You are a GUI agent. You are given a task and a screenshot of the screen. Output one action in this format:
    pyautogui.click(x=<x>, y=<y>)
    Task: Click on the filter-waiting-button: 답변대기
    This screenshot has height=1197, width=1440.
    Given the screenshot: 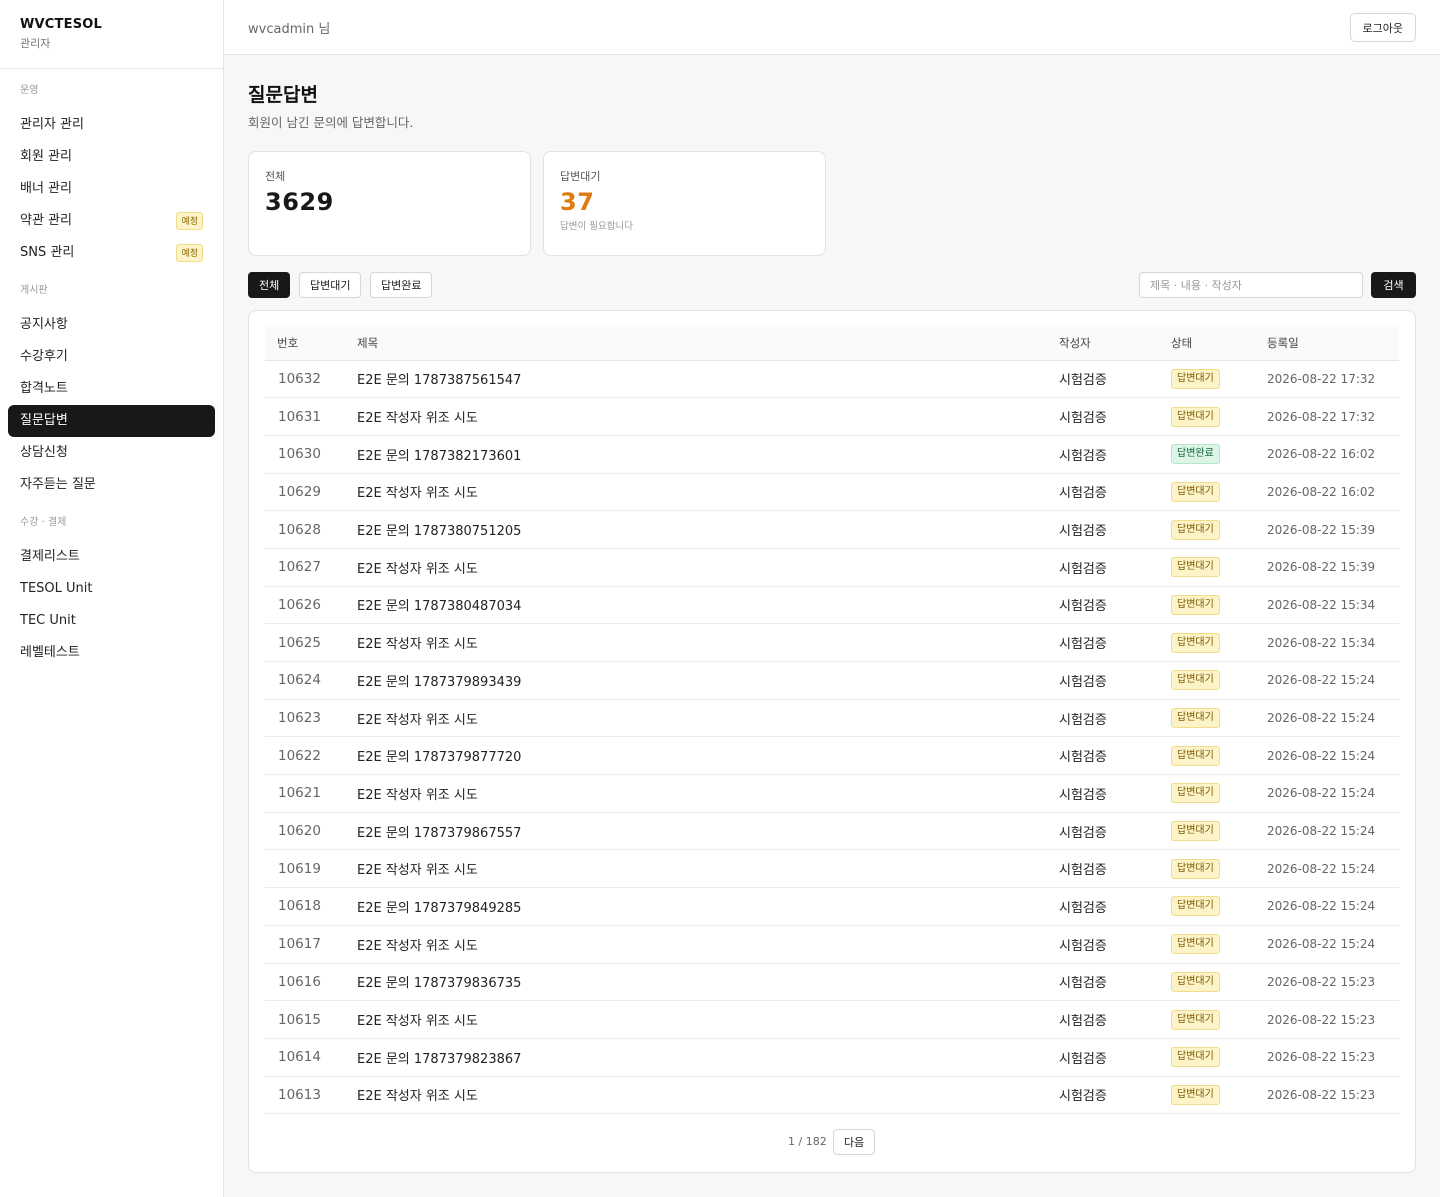 What is the action you would take?
    pyautogui.click(x=330, y=285)
    